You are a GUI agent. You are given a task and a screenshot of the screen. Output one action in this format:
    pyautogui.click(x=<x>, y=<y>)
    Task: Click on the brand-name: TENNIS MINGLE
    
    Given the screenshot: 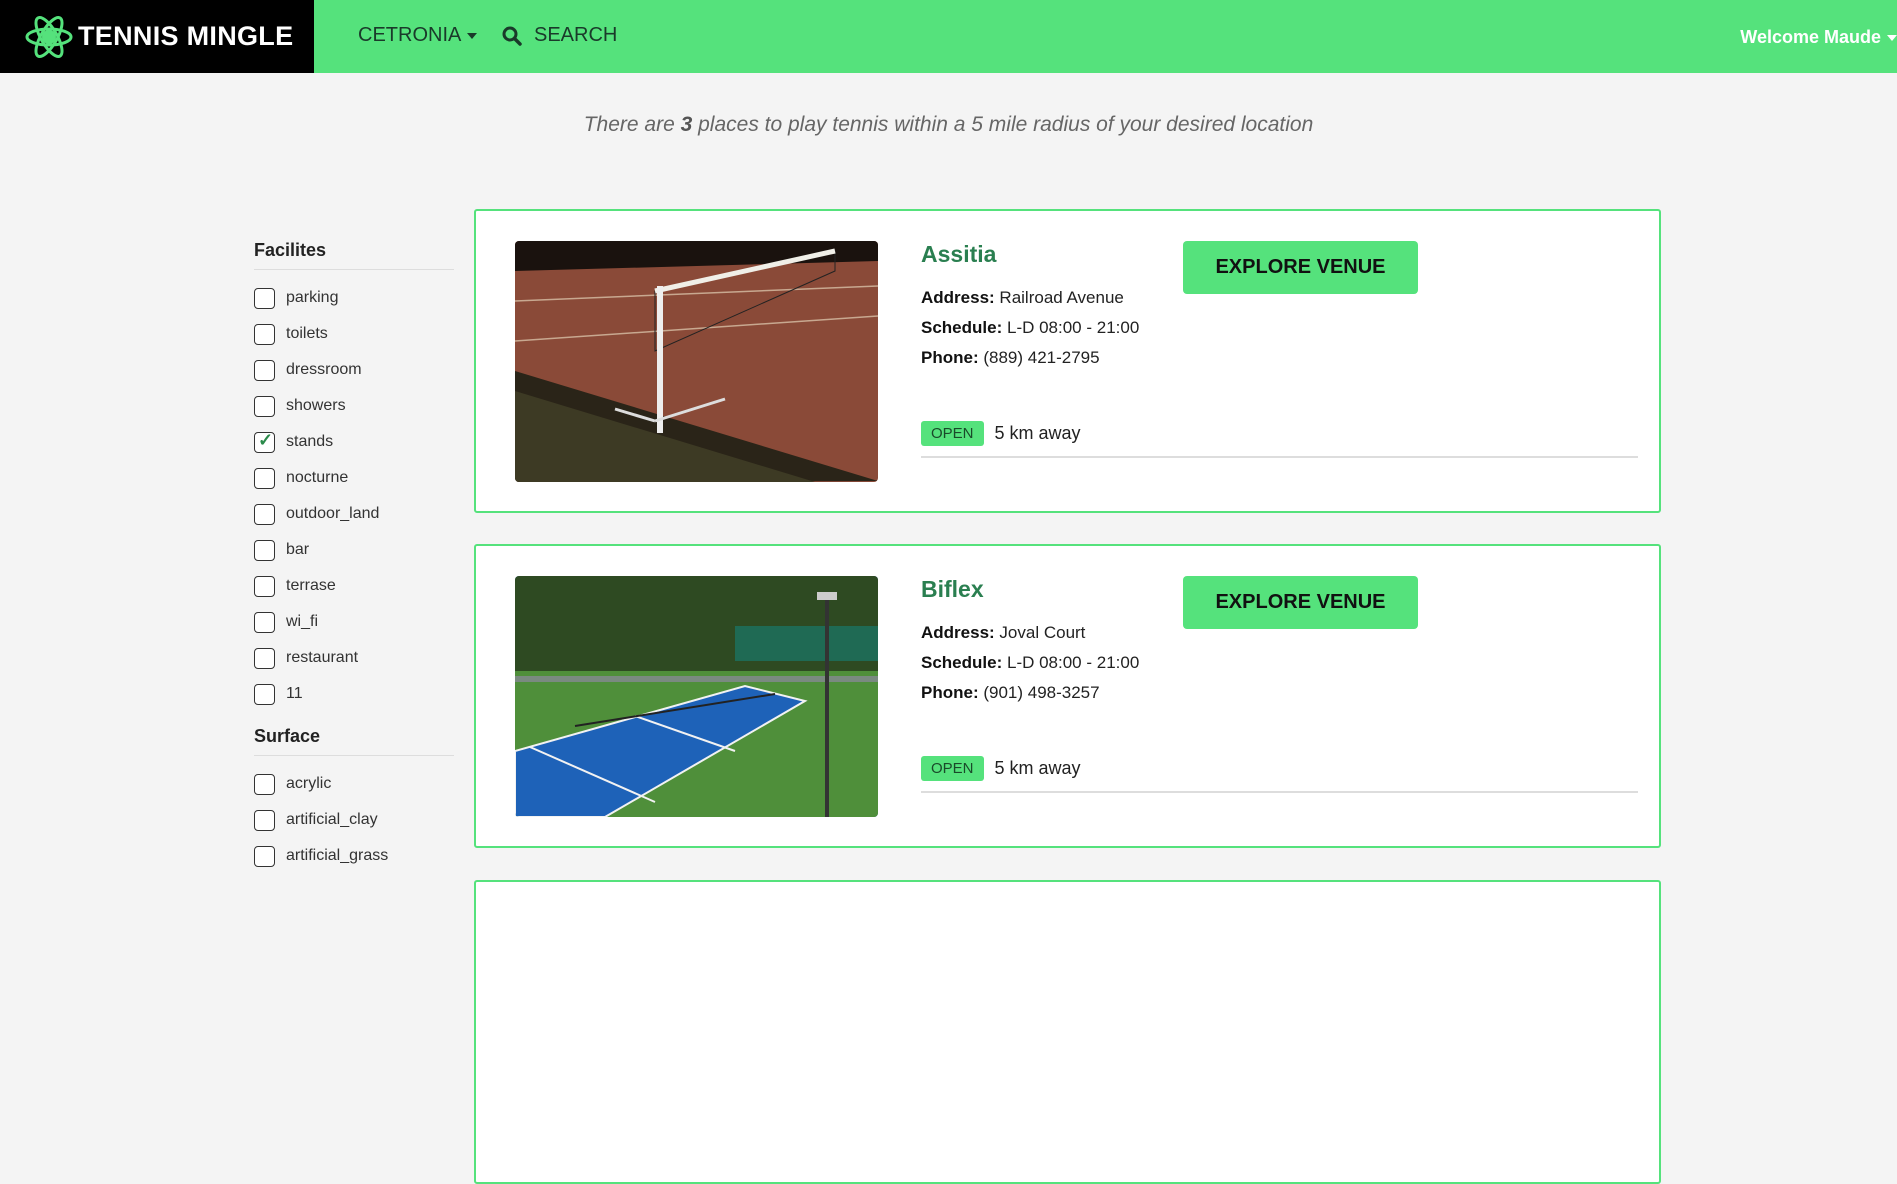 What is the action you would take?
    pyautogui.click(x=186, y=36)
    